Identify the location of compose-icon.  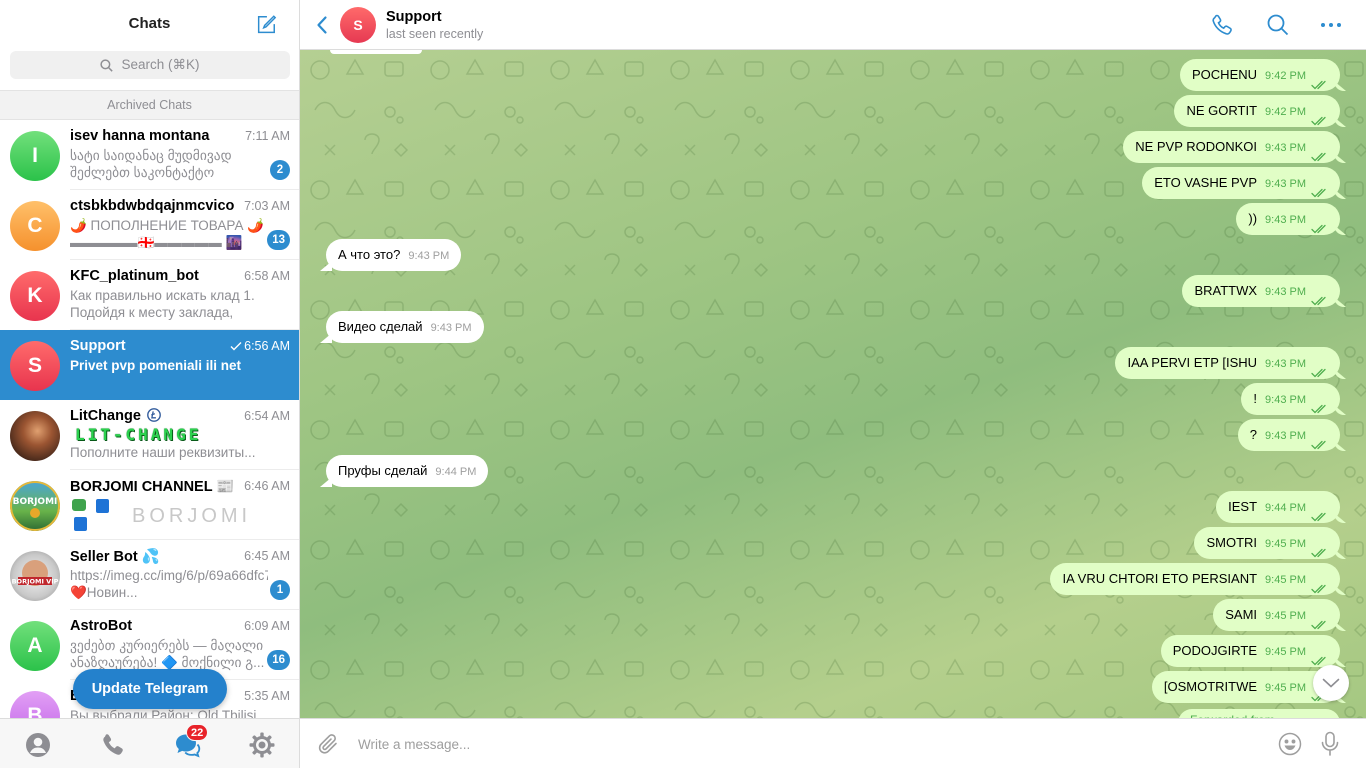
(266, 25).